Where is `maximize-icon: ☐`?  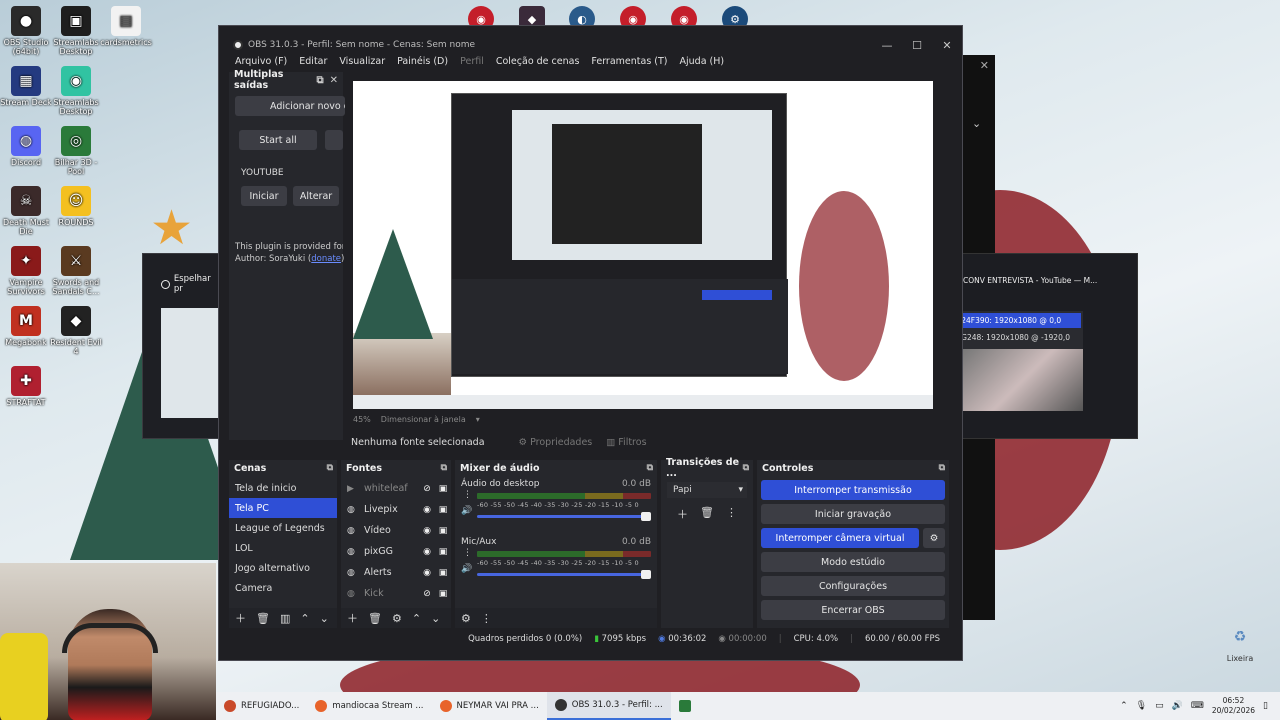 maximize-icon: ☐ is located at coordinates (917, 45).